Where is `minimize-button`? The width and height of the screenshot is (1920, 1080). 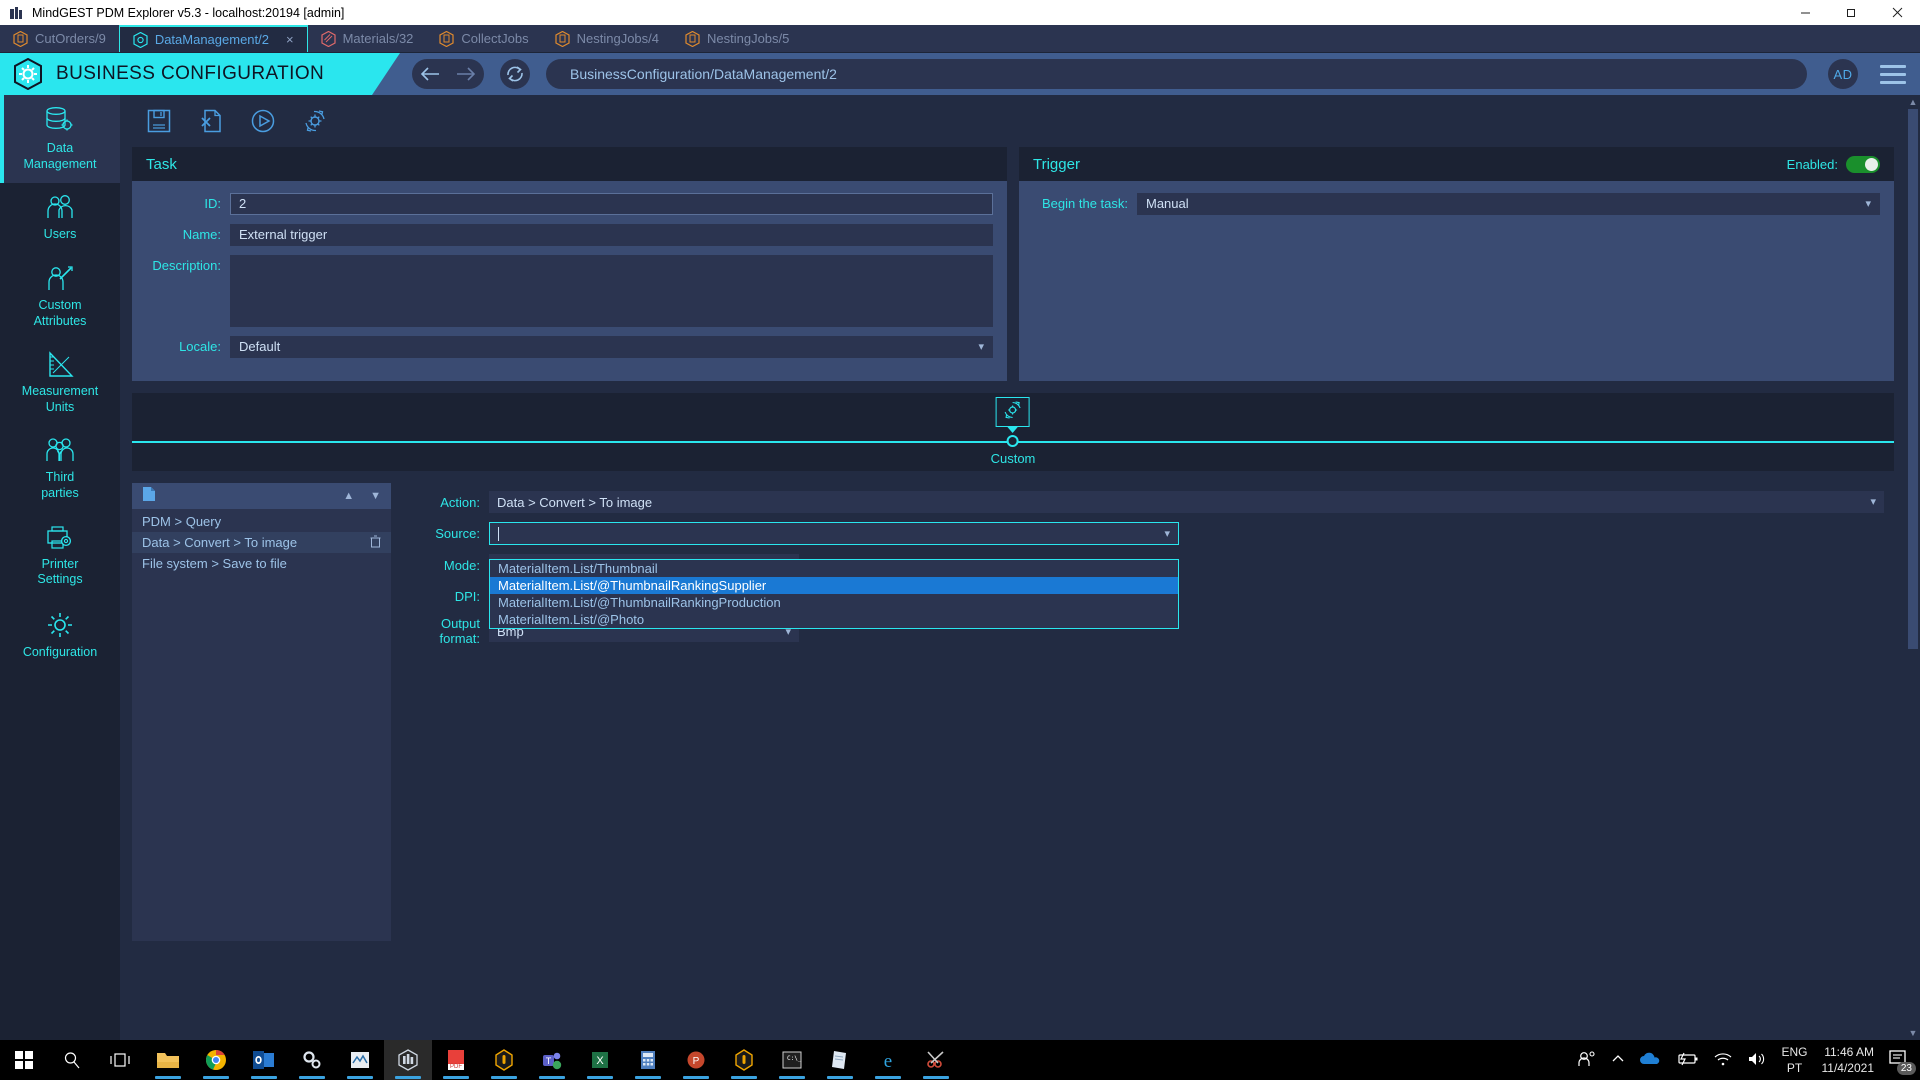 minimize-button is located at coordinates (1805, 12).